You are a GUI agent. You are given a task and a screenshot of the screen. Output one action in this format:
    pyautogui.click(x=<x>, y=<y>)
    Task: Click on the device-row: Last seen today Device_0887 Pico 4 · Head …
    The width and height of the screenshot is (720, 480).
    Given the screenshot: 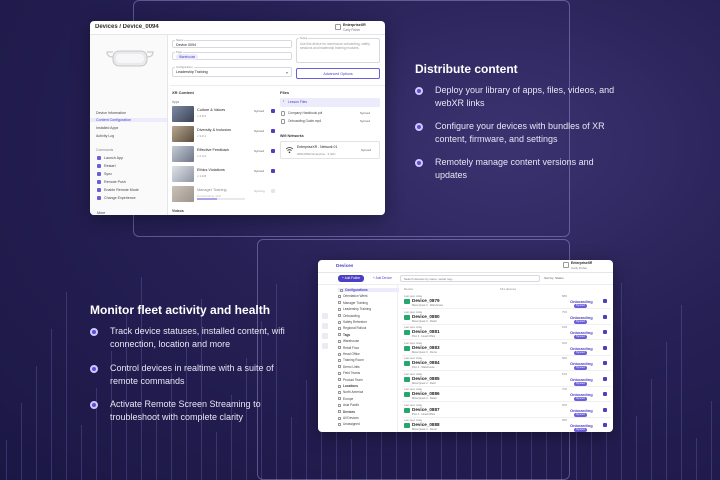 What is the action you would take?
    pyautogui.click(x=506, y=410)
    